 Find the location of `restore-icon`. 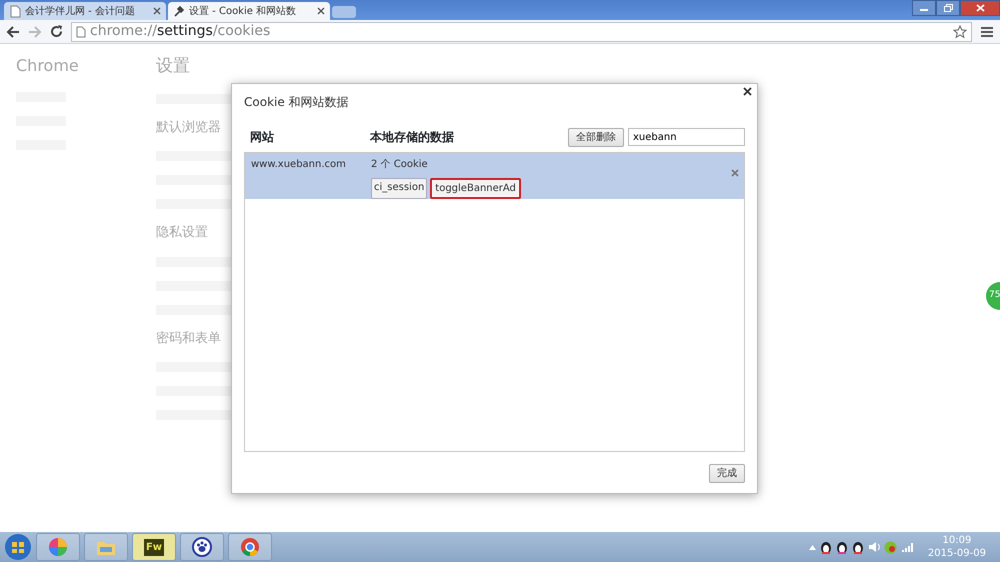

restore-icon is located at coordinates (948, 8).